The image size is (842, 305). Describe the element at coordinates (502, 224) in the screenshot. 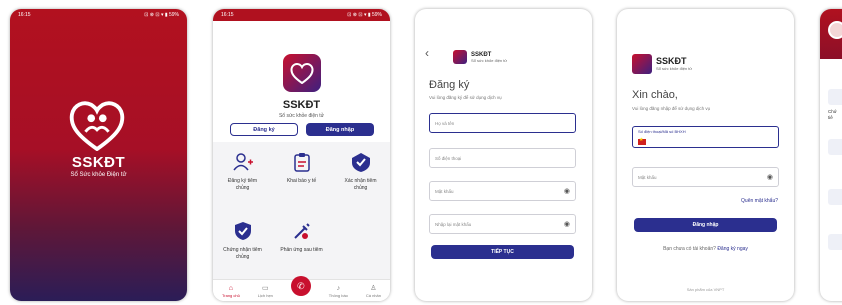

I see `confirm-password-input: Nhập lại mật khẩu ◉` at that location.